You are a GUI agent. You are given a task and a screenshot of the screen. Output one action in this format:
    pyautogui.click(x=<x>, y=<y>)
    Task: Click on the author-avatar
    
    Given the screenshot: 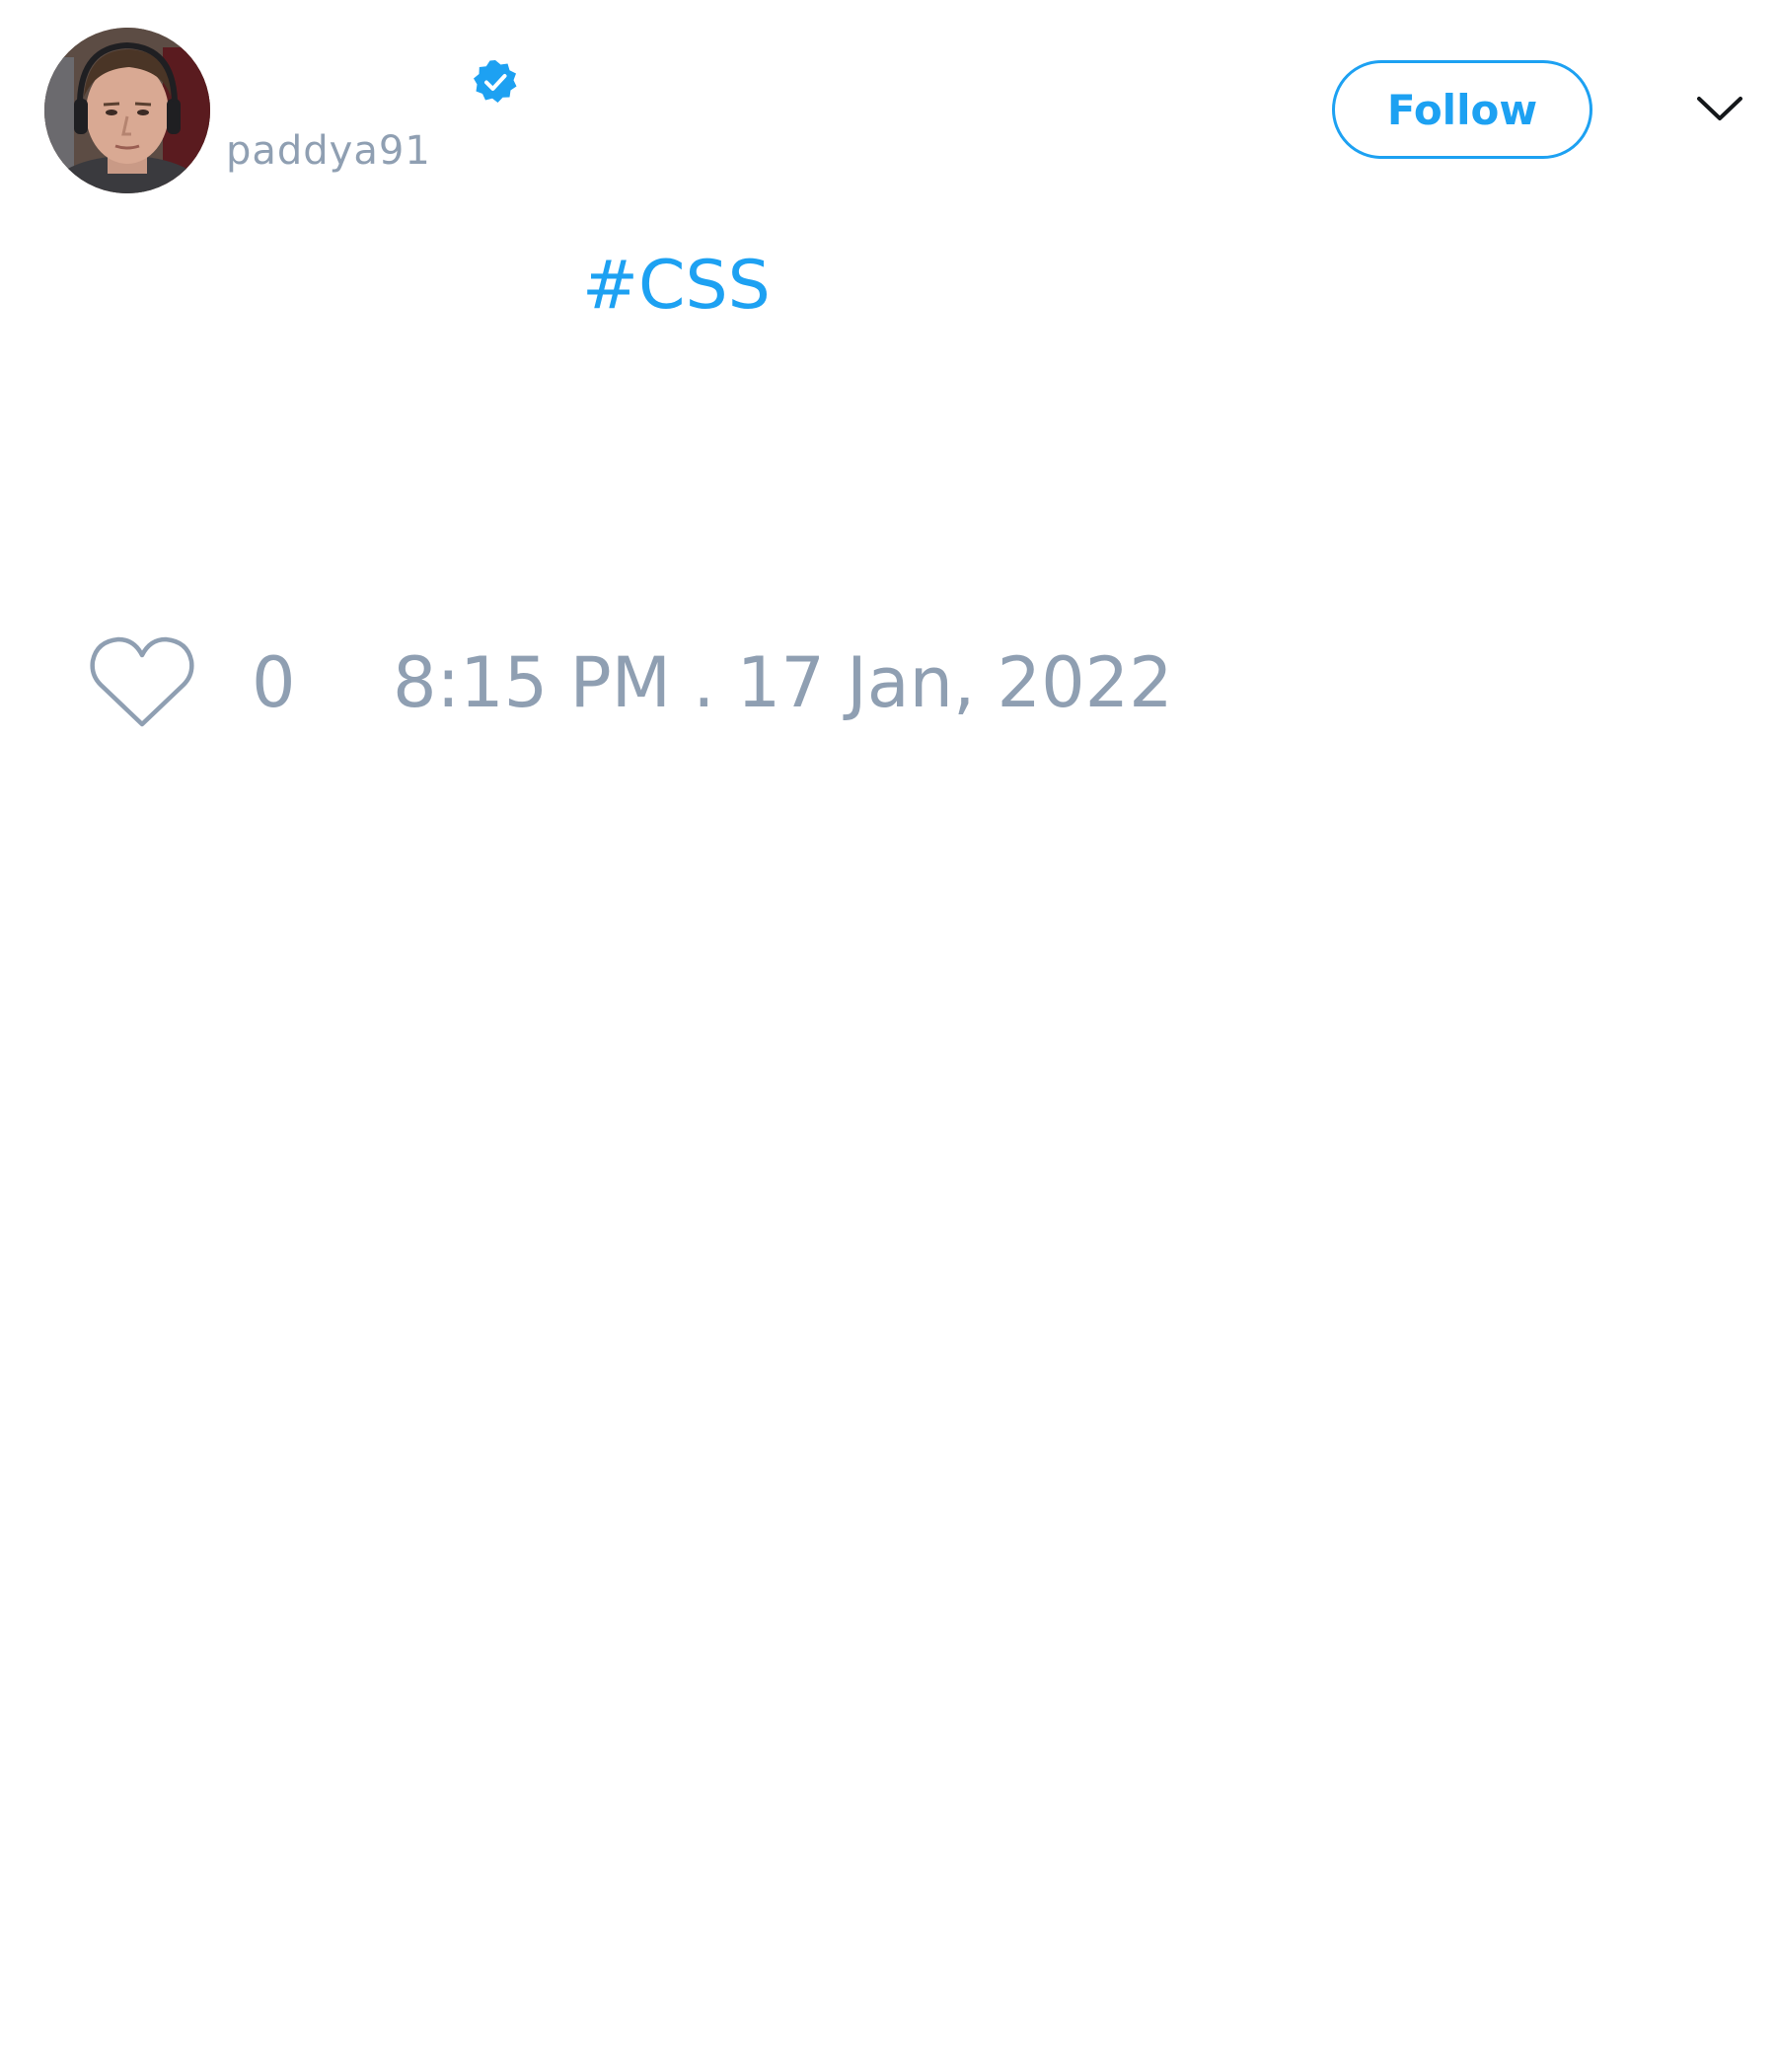 What is the action you would take?
    pyautogui.click(x=127, y=111)
    